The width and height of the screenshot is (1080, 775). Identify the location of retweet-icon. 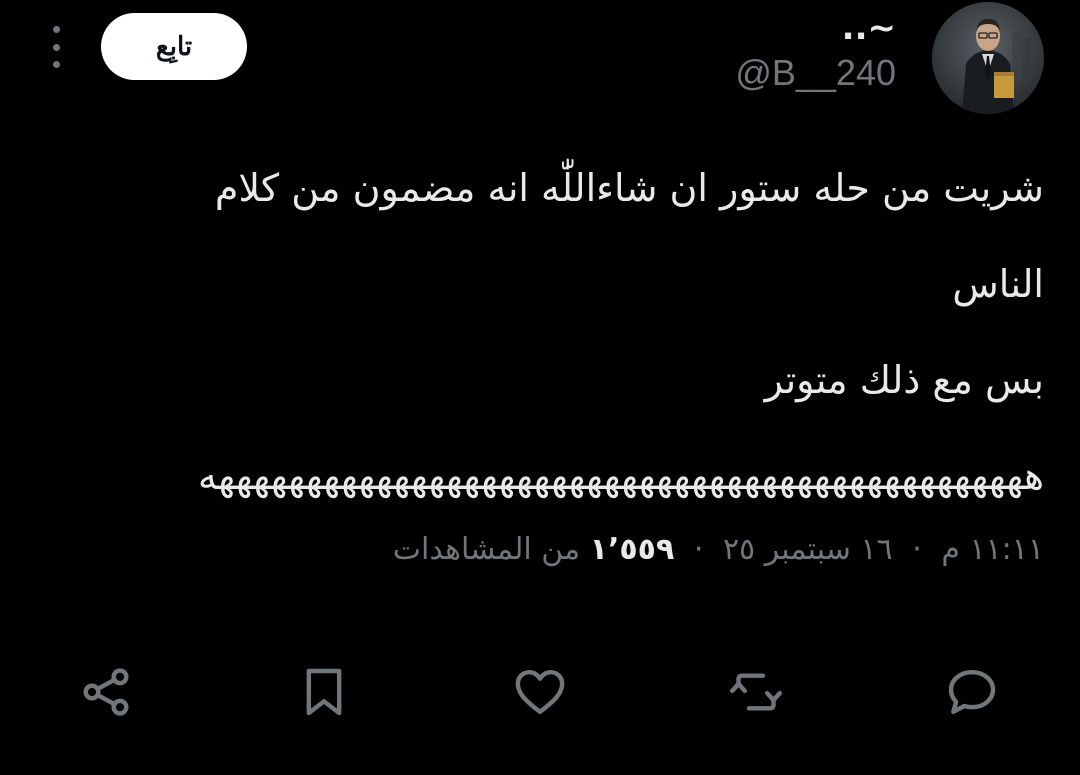
(756, 692).